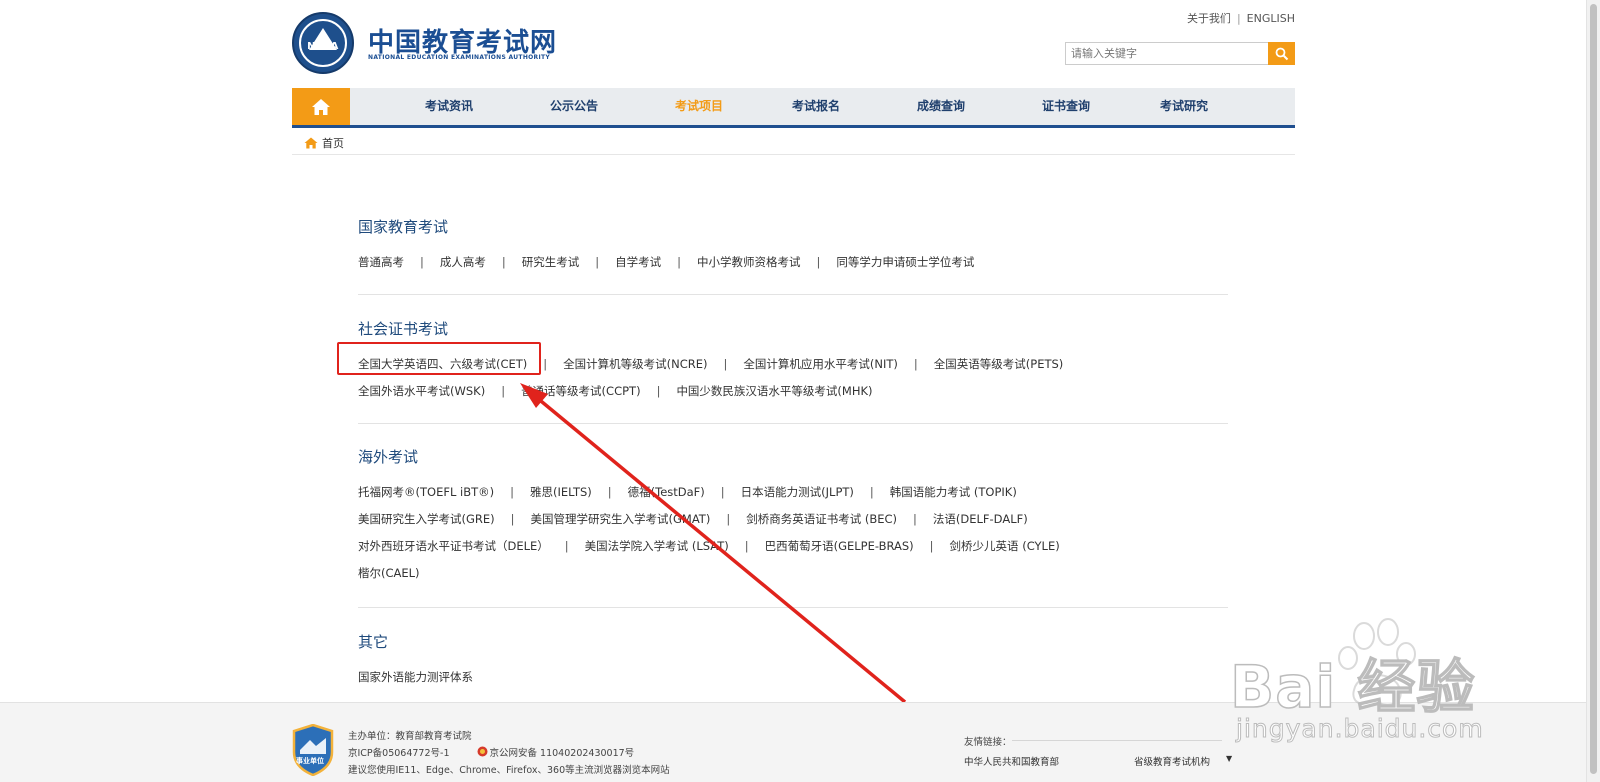 The width and height of the screenshot is (1600, 782). Describe the element at coordinates (482, 751) in the screenshot. I see `police-badge-icon` at that location.